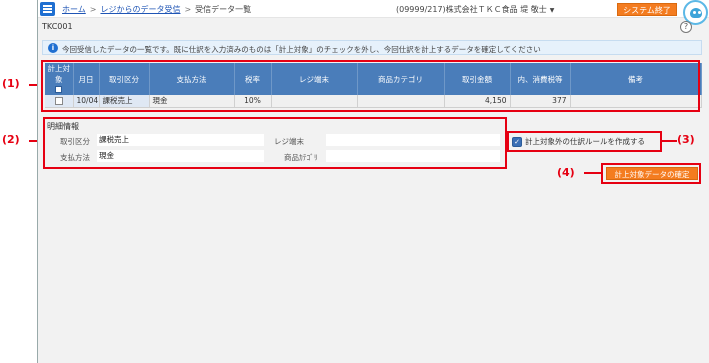  I want to click on callout-3-box, so click(584, 141).